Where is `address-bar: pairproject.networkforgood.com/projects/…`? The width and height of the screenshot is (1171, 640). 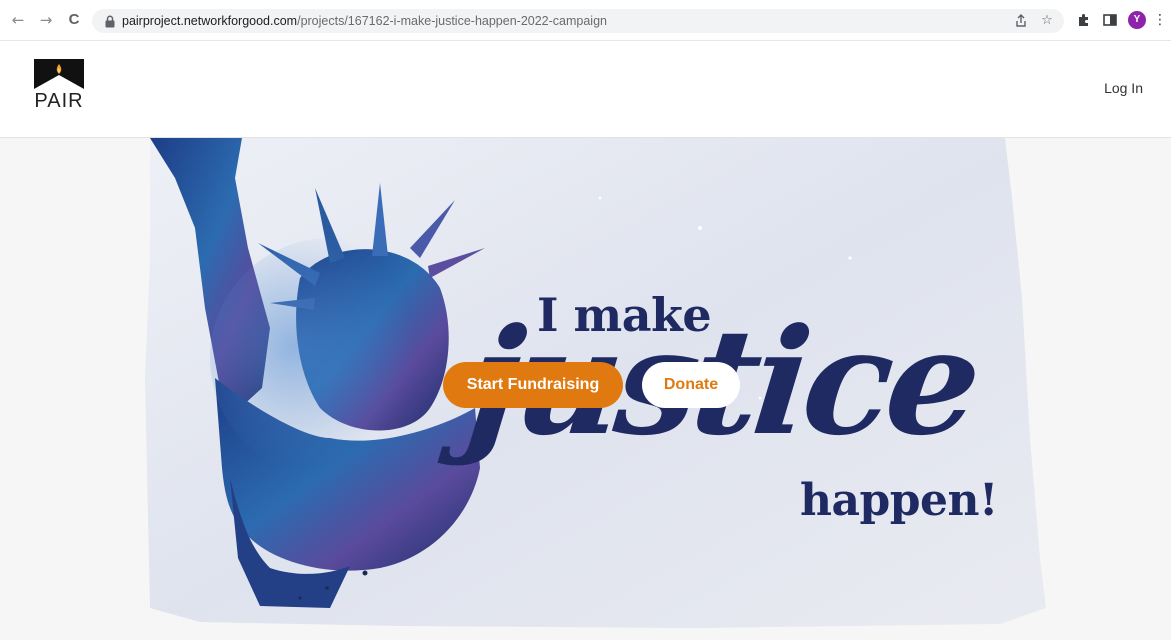
address-bar: pairproject.networkforgood.com/projects/… is located at coordinates (578, 21).